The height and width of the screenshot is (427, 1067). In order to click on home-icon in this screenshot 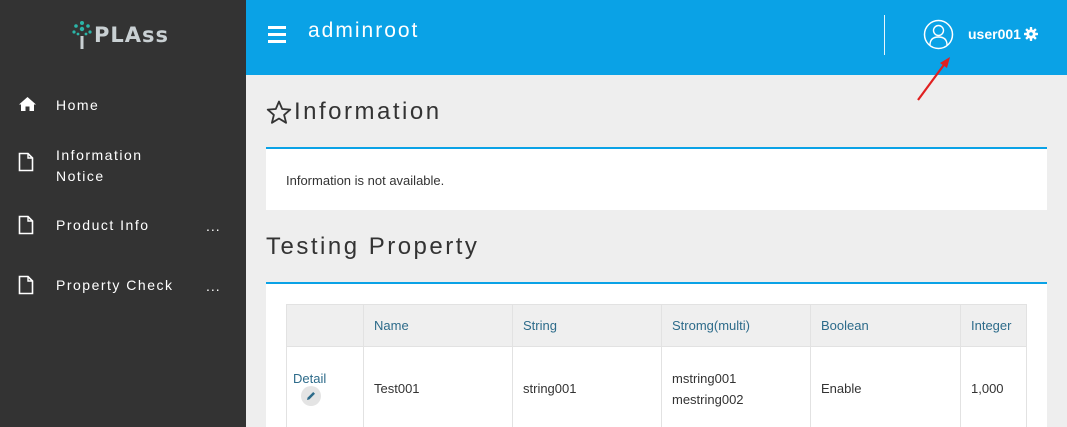, I will do `click(27, 104)`.